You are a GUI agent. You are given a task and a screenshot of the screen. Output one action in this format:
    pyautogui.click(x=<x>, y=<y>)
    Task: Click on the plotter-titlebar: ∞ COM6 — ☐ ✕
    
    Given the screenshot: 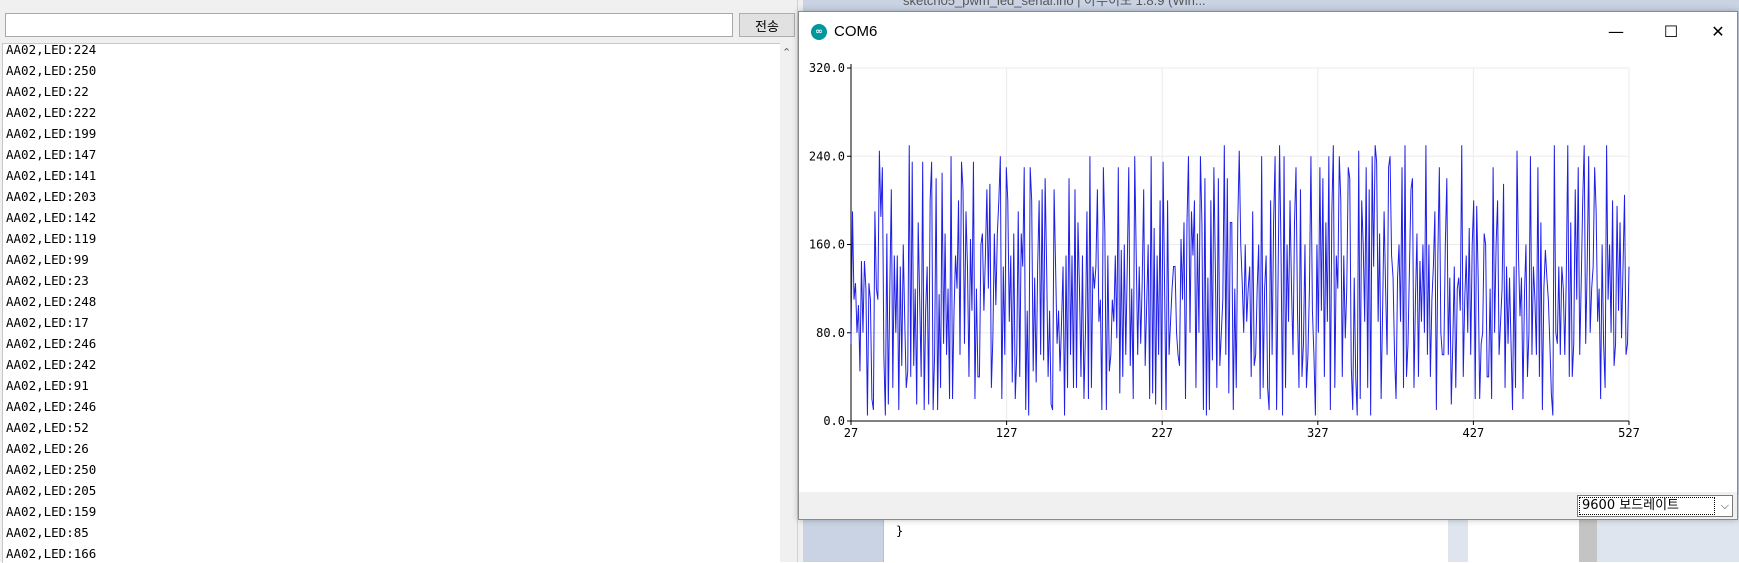 What is the action you would take?
    pyautogui.click(x=1268, y=32)
    